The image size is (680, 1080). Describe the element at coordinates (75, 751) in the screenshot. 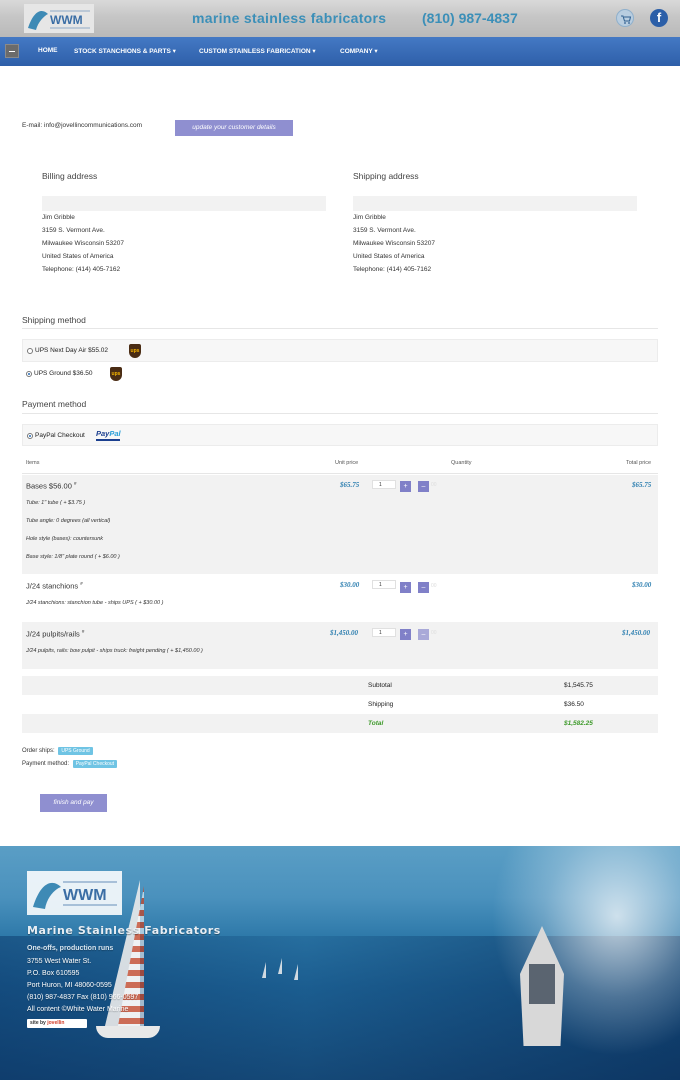

I see `order-ships-badge: UPS Ground` at that location.